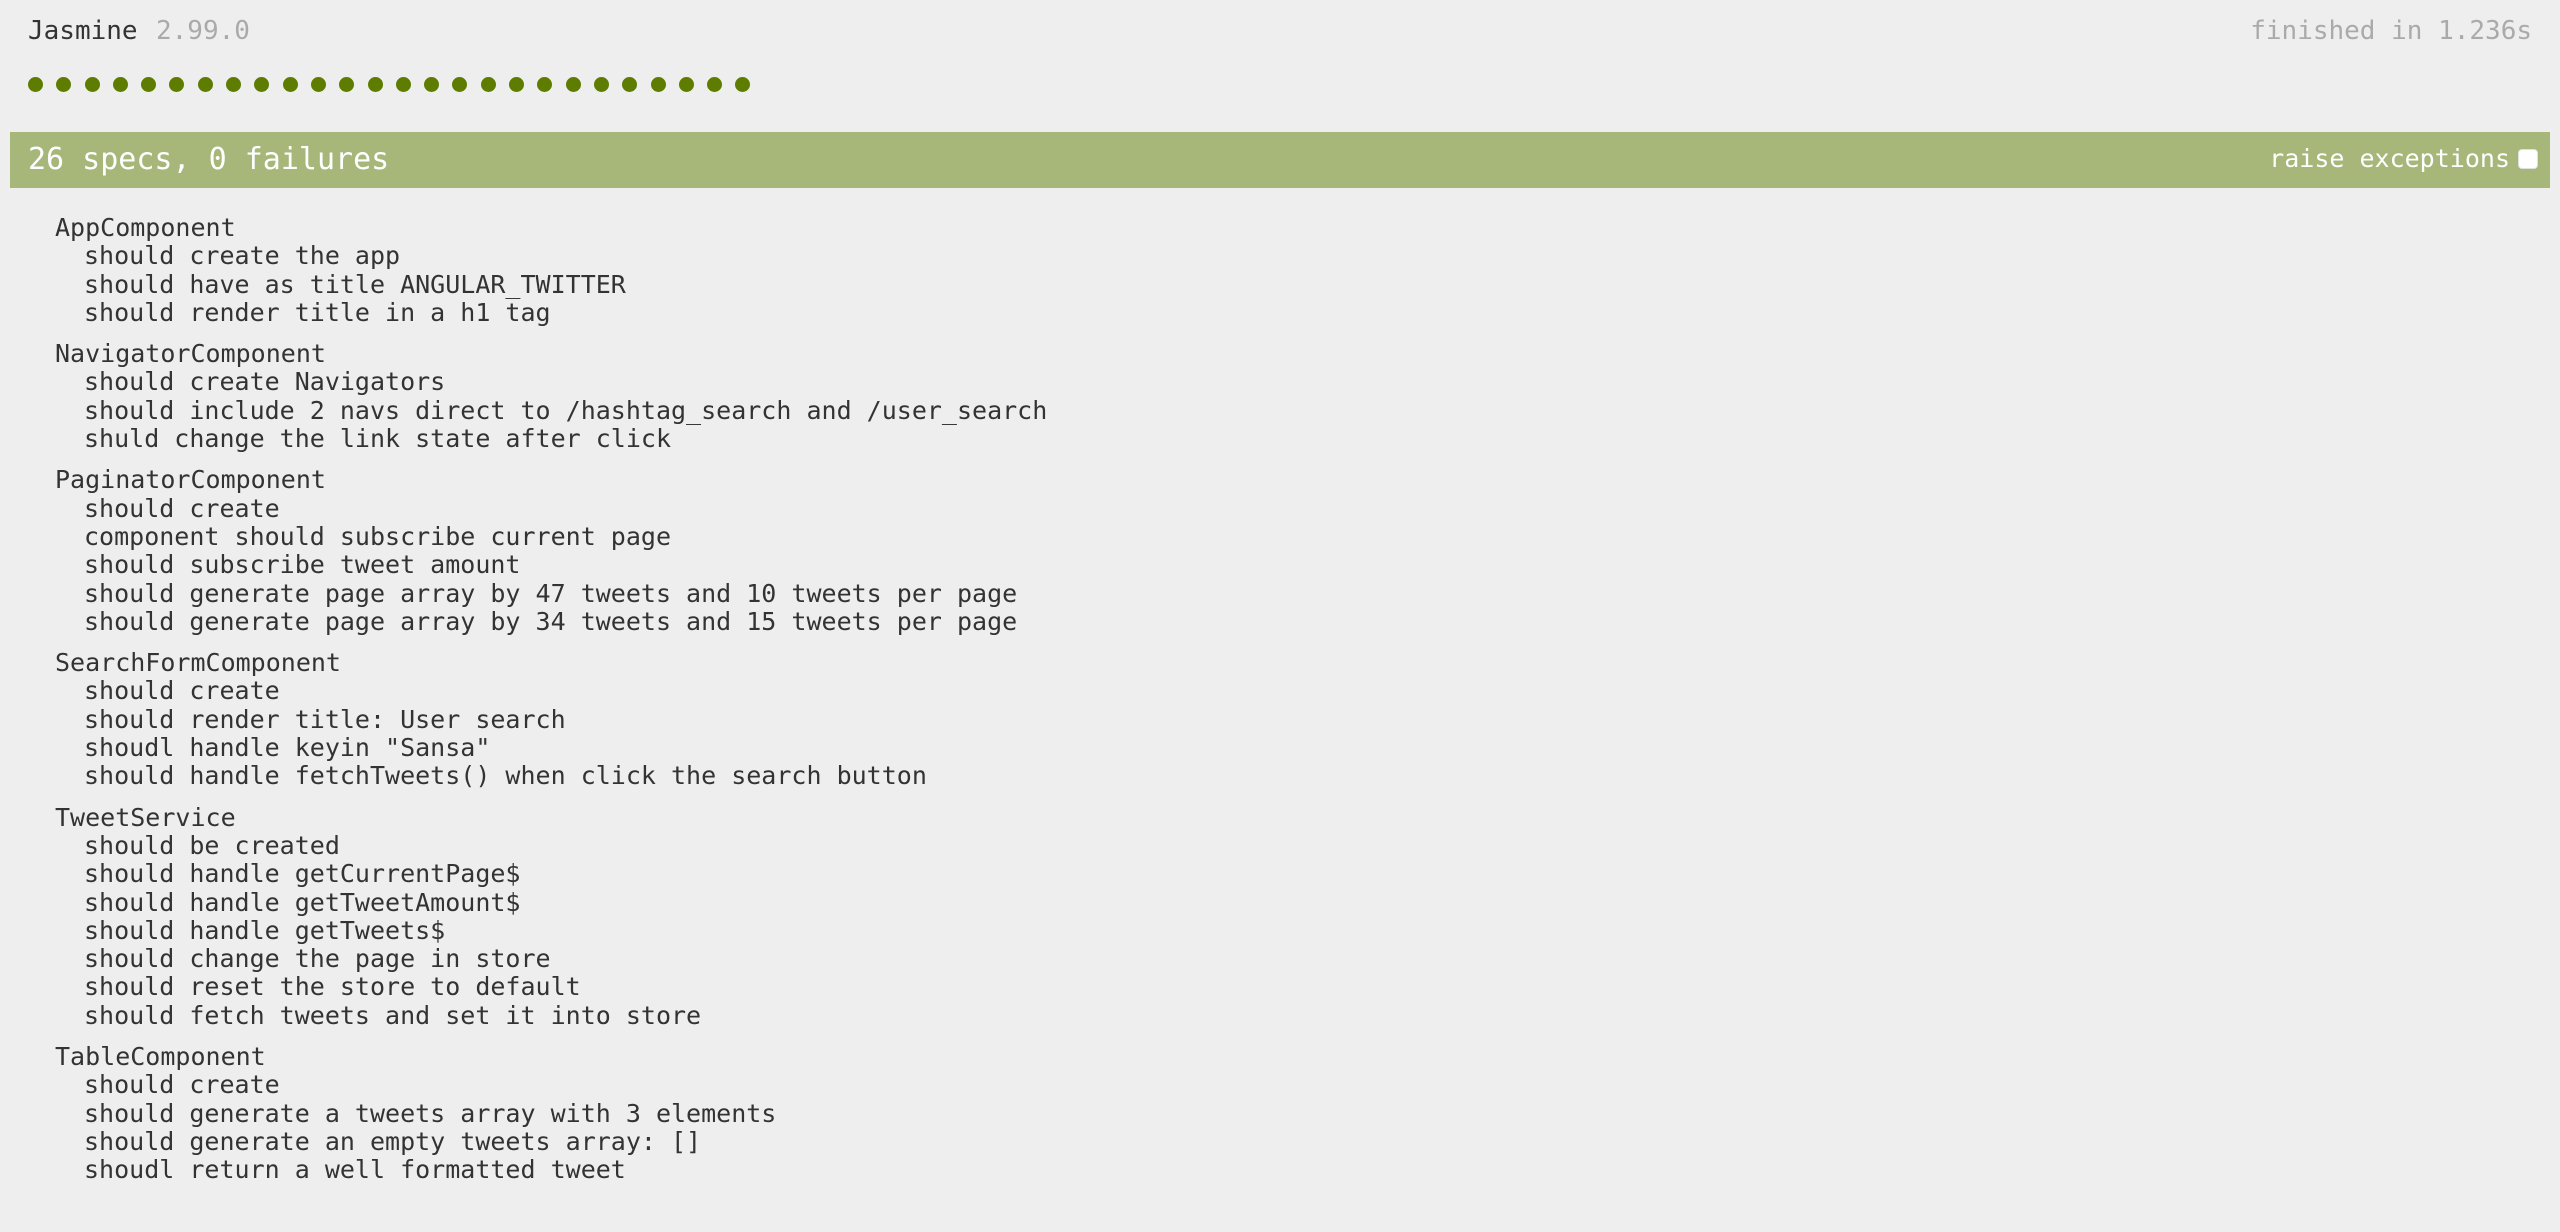 The width and height of the screenshot is (2560, 1232). Describe the element at coordinates (551, 873) in the screenshot. I see `spec-link: should handle getCurrentPage$` at that location.